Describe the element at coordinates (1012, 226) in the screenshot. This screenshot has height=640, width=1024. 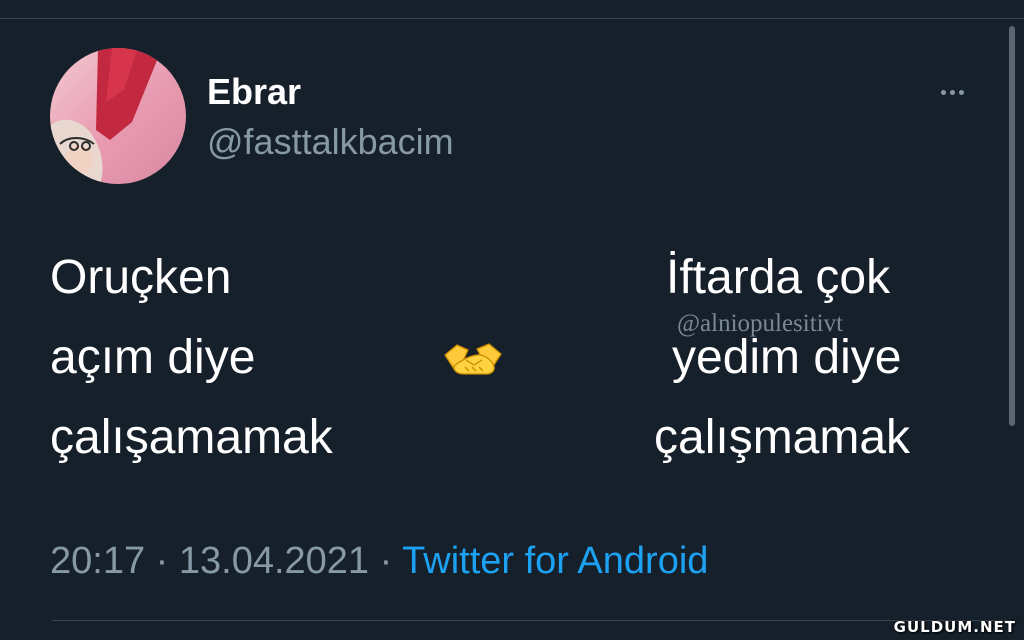
I see `scrollbar` at that location.